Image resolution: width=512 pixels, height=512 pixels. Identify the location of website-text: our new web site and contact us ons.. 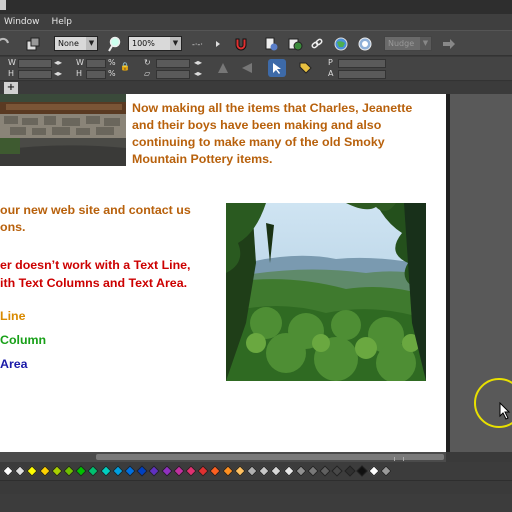
(112, 219).